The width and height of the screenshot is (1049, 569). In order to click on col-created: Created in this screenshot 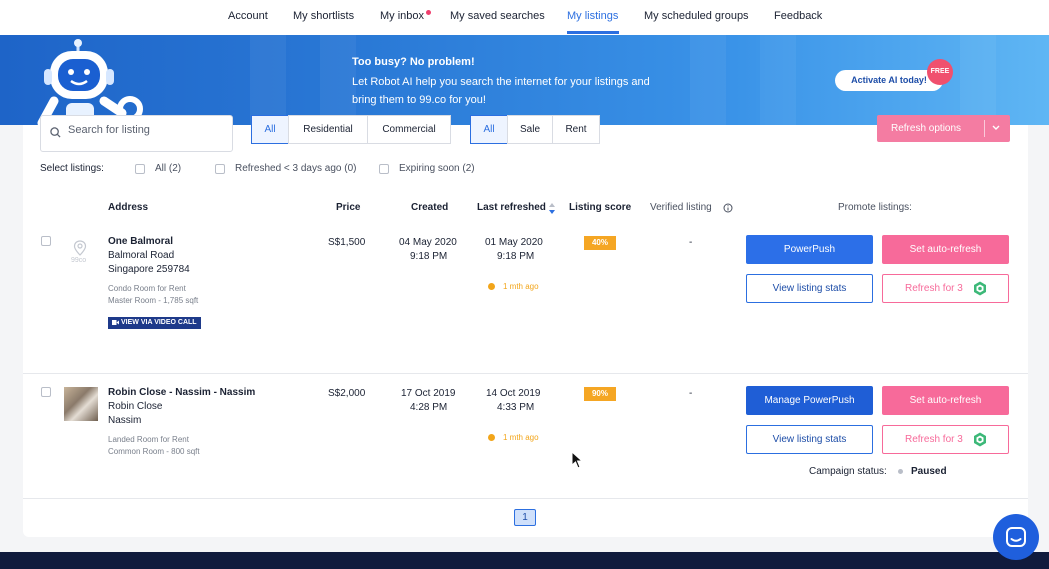, I will do `click(430, 207)`.